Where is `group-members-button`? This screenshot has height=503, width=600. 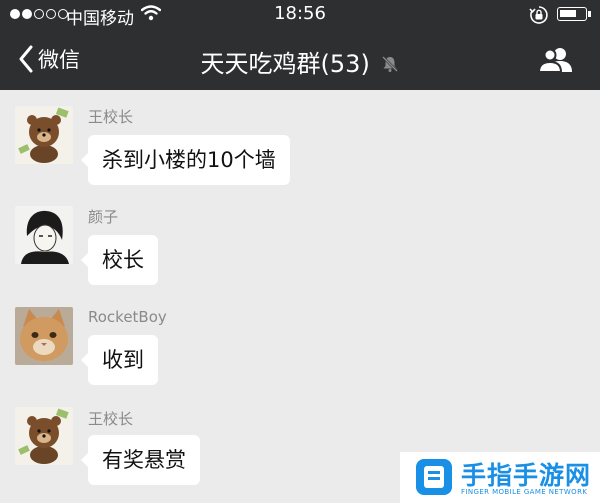
group-members-button is located at coordinates (555, 62).